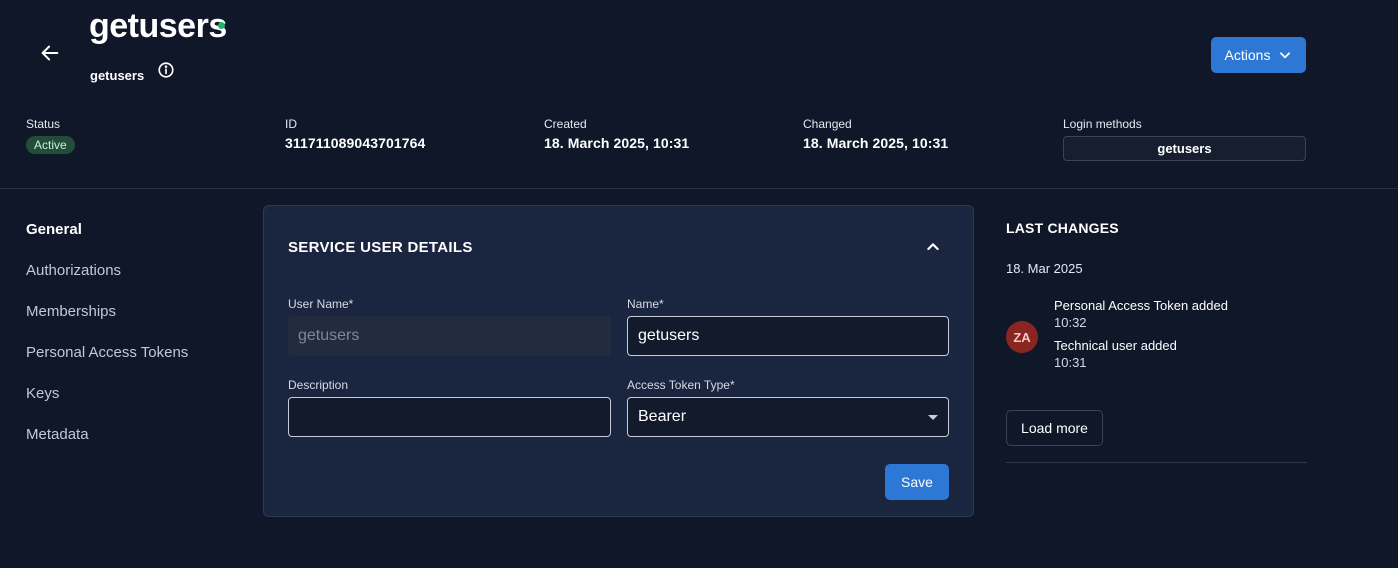  What do you see at coordinates (50, 145) in the screenshot?
I see `status-badge: Active` at bounding box center [50, 145].